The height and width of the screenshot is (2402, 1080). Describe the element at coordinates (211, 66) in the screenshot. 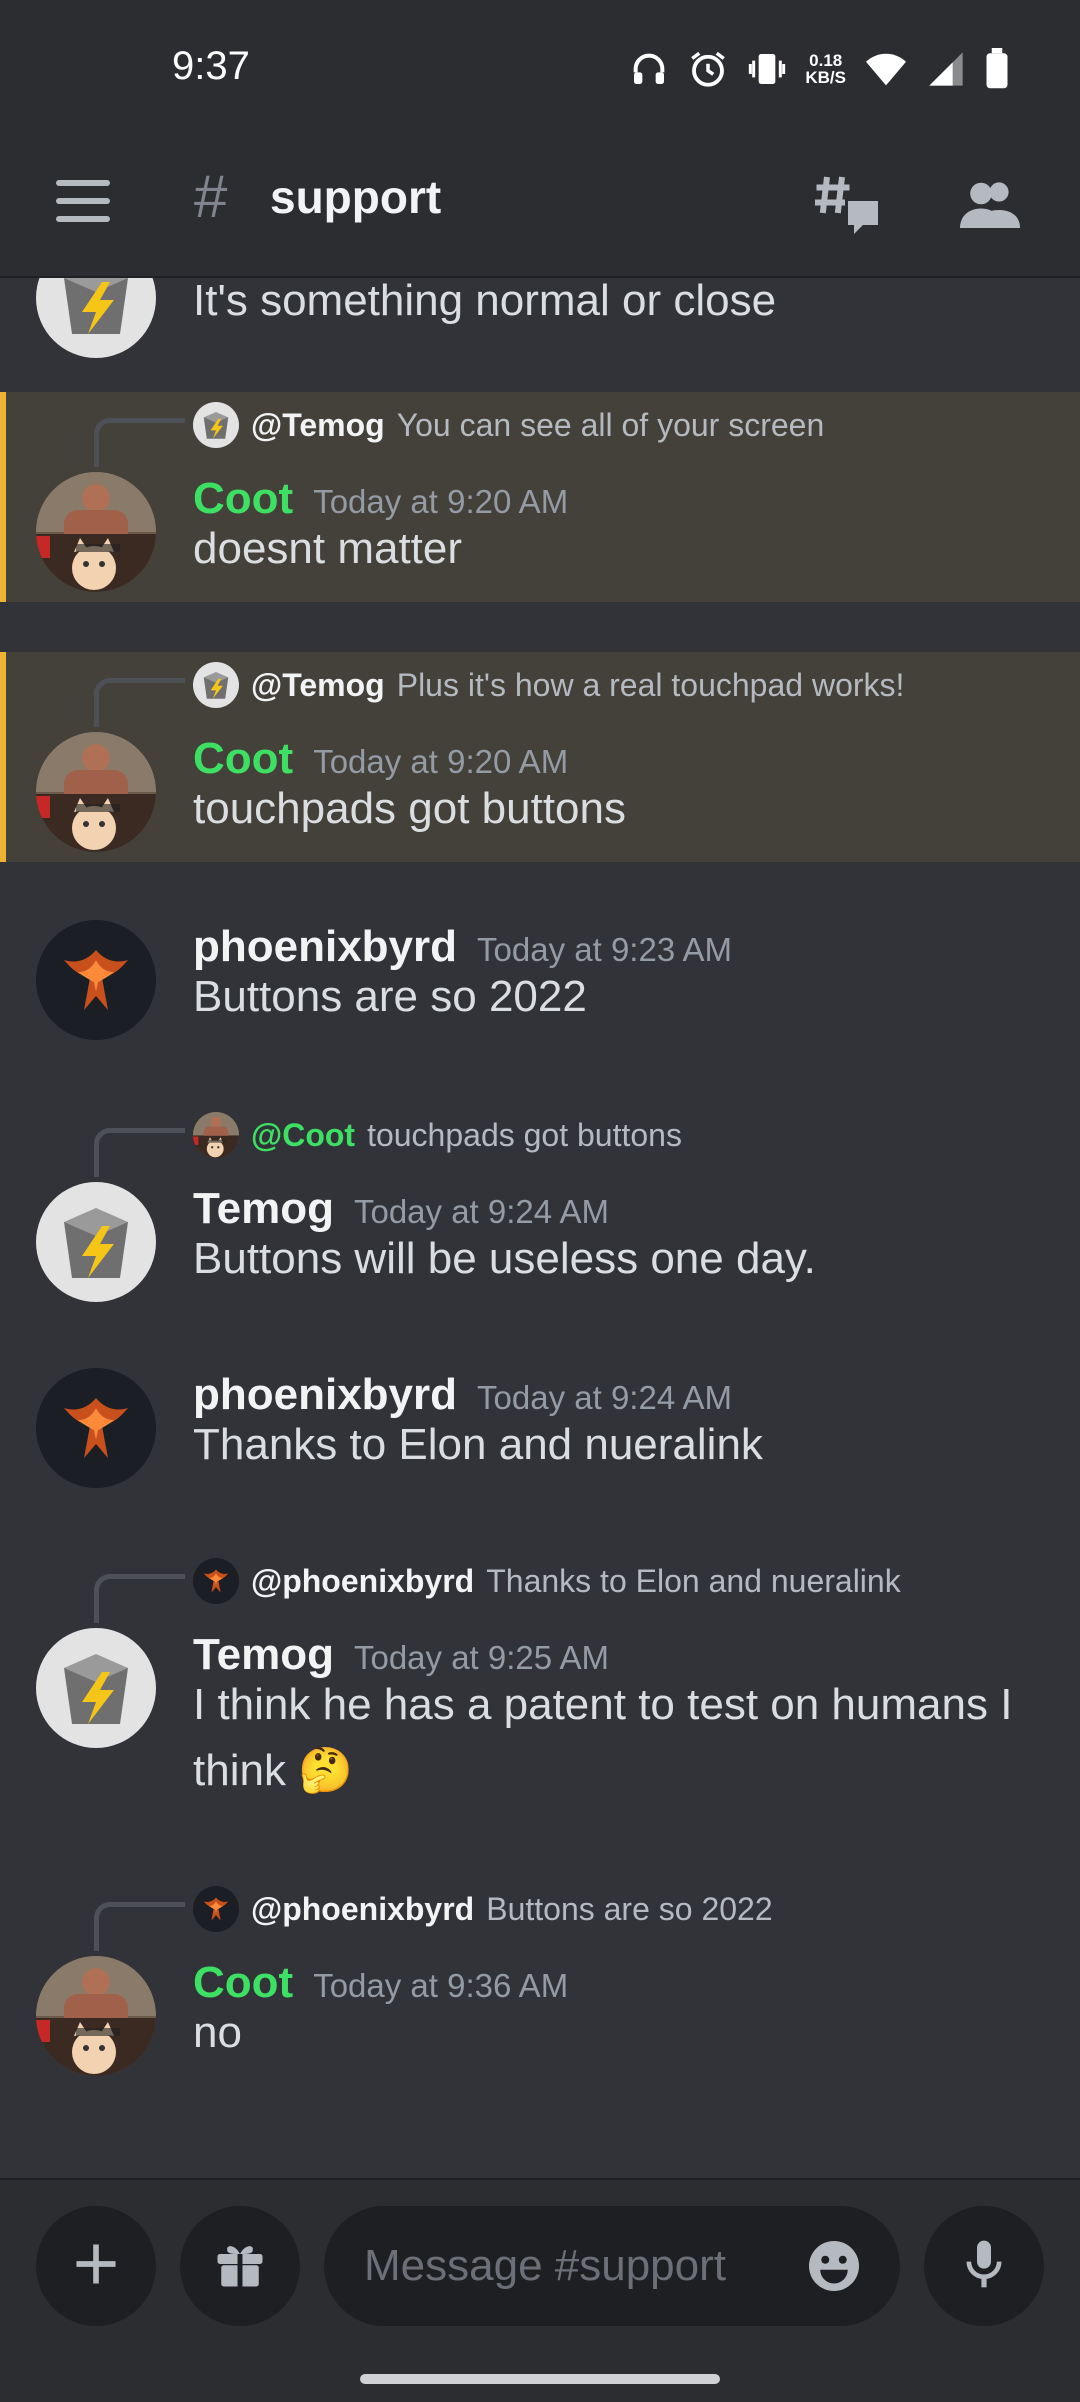

I see `status-time: 9:37` at that location.